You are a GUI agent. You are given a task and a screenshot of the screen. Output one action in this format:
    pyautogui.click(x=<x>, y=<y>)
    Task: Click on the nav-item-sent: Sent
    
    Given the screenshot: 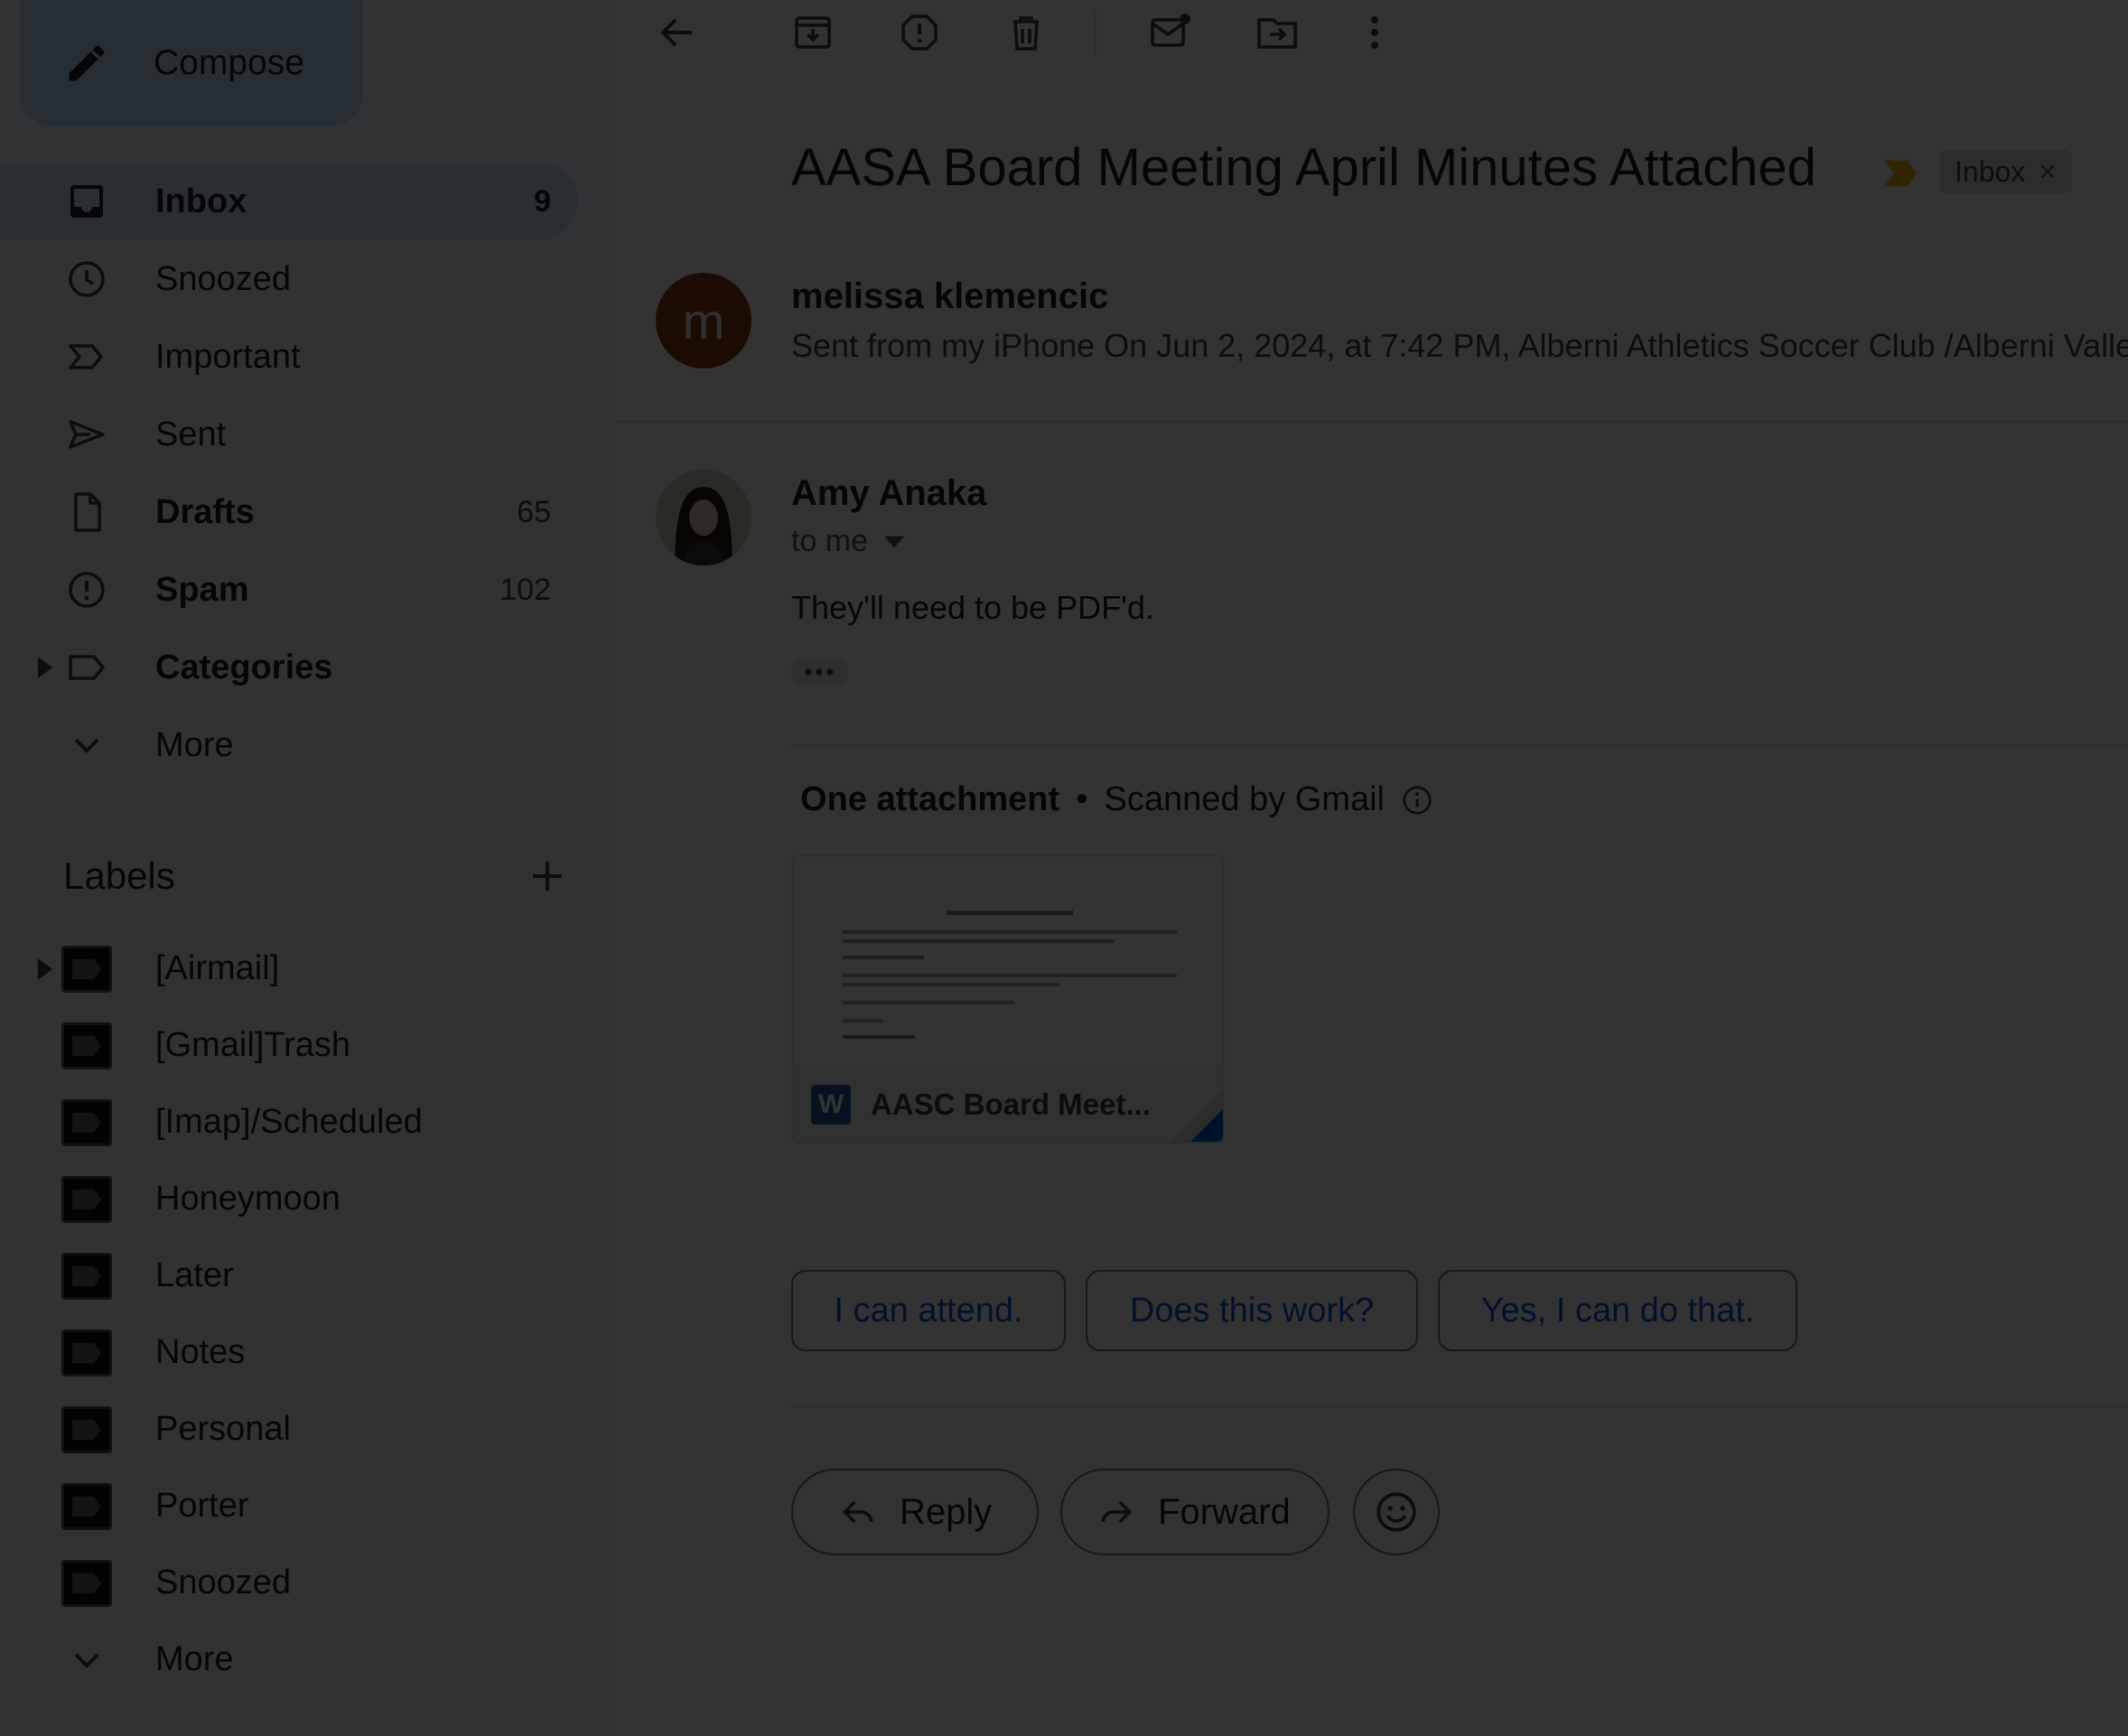 What is the action you would take?
    pyautogui.click(x=289, y=434)
    